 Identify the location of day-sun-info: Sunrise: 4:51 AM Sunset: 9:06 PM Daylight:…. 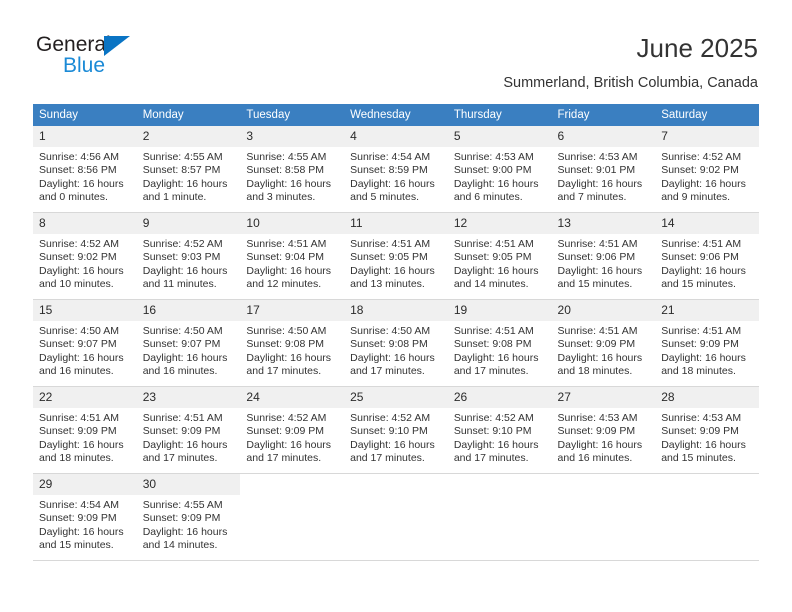
(604, 263).